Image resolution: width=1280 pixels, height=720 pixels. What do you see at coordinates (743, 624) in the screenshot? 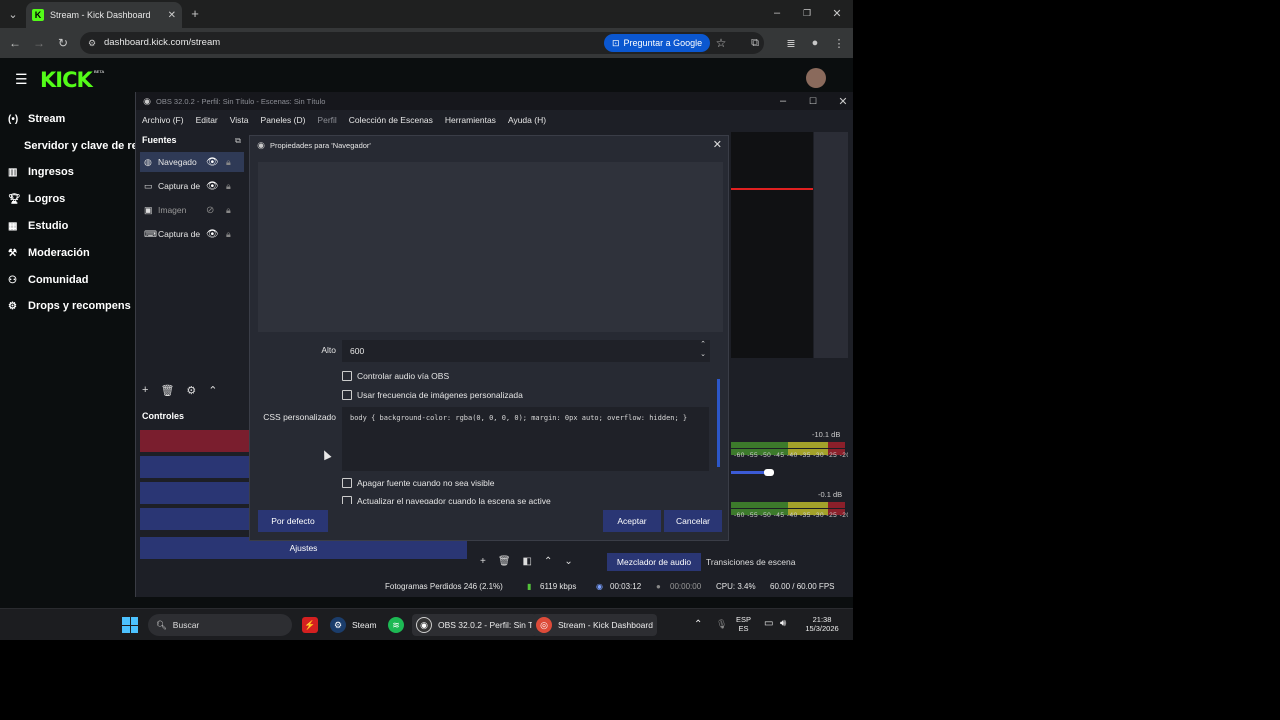
I see `language-indicator: ESP ES` at bounding box center [743, 624].